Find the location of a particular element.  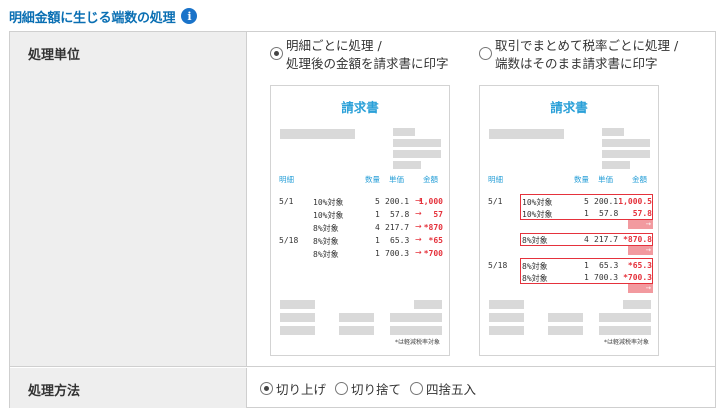

section-title: 明細金額に生じる端数の処理 is located at coordinates (92, 18).